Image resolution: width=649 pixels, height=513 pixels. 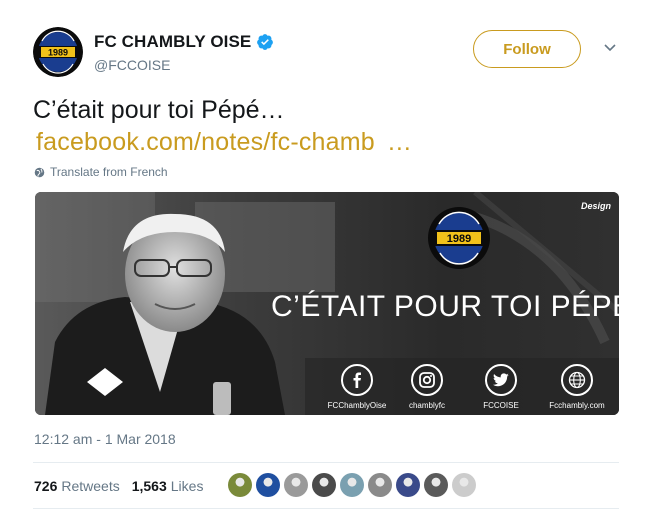 What do you see at coordinates (527, 49) in the screenshot?
I see `follow-button: Follow` at bounding box center [527, 49].